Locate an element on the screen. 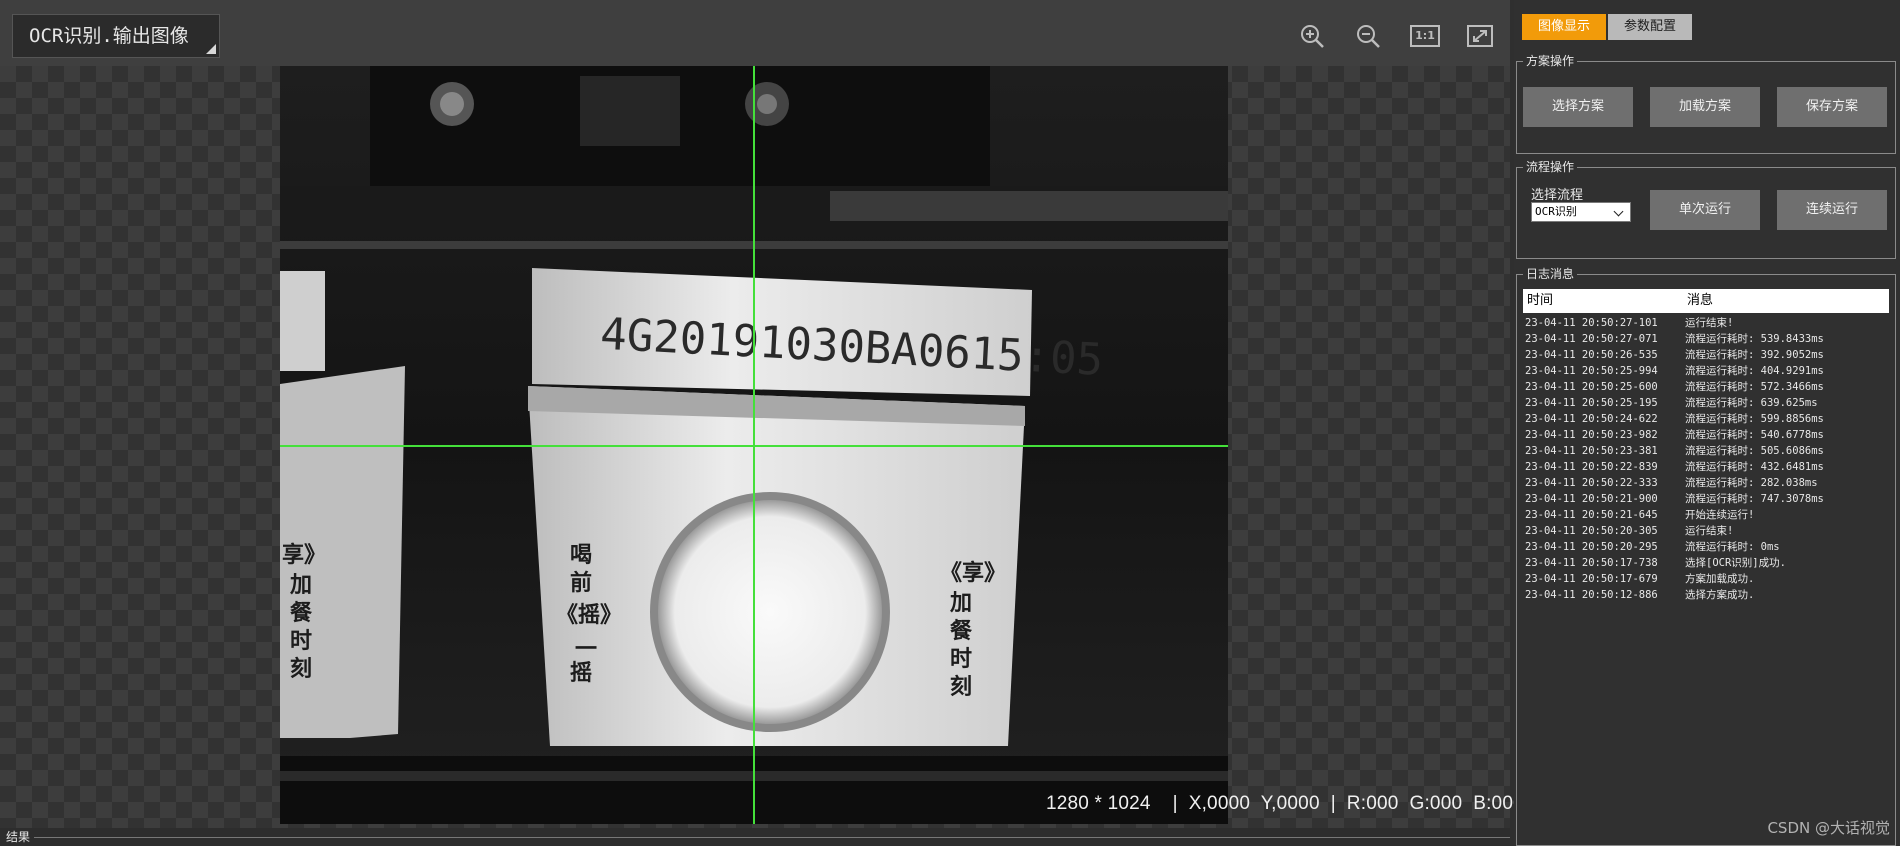 This screenshot has height=846, width=1900. log-row: 23-04-11 20:50:12-886 选择方案成功. is located at coordinates (1706, 595).